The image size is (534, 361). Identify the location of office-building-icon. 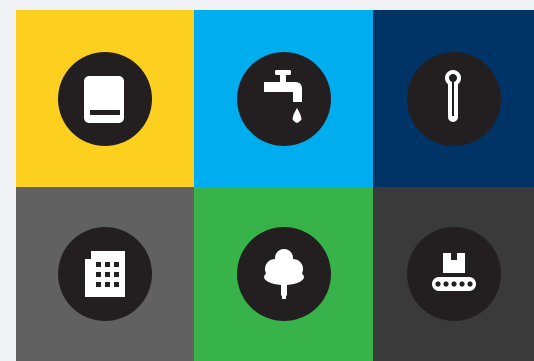
(105, 274).